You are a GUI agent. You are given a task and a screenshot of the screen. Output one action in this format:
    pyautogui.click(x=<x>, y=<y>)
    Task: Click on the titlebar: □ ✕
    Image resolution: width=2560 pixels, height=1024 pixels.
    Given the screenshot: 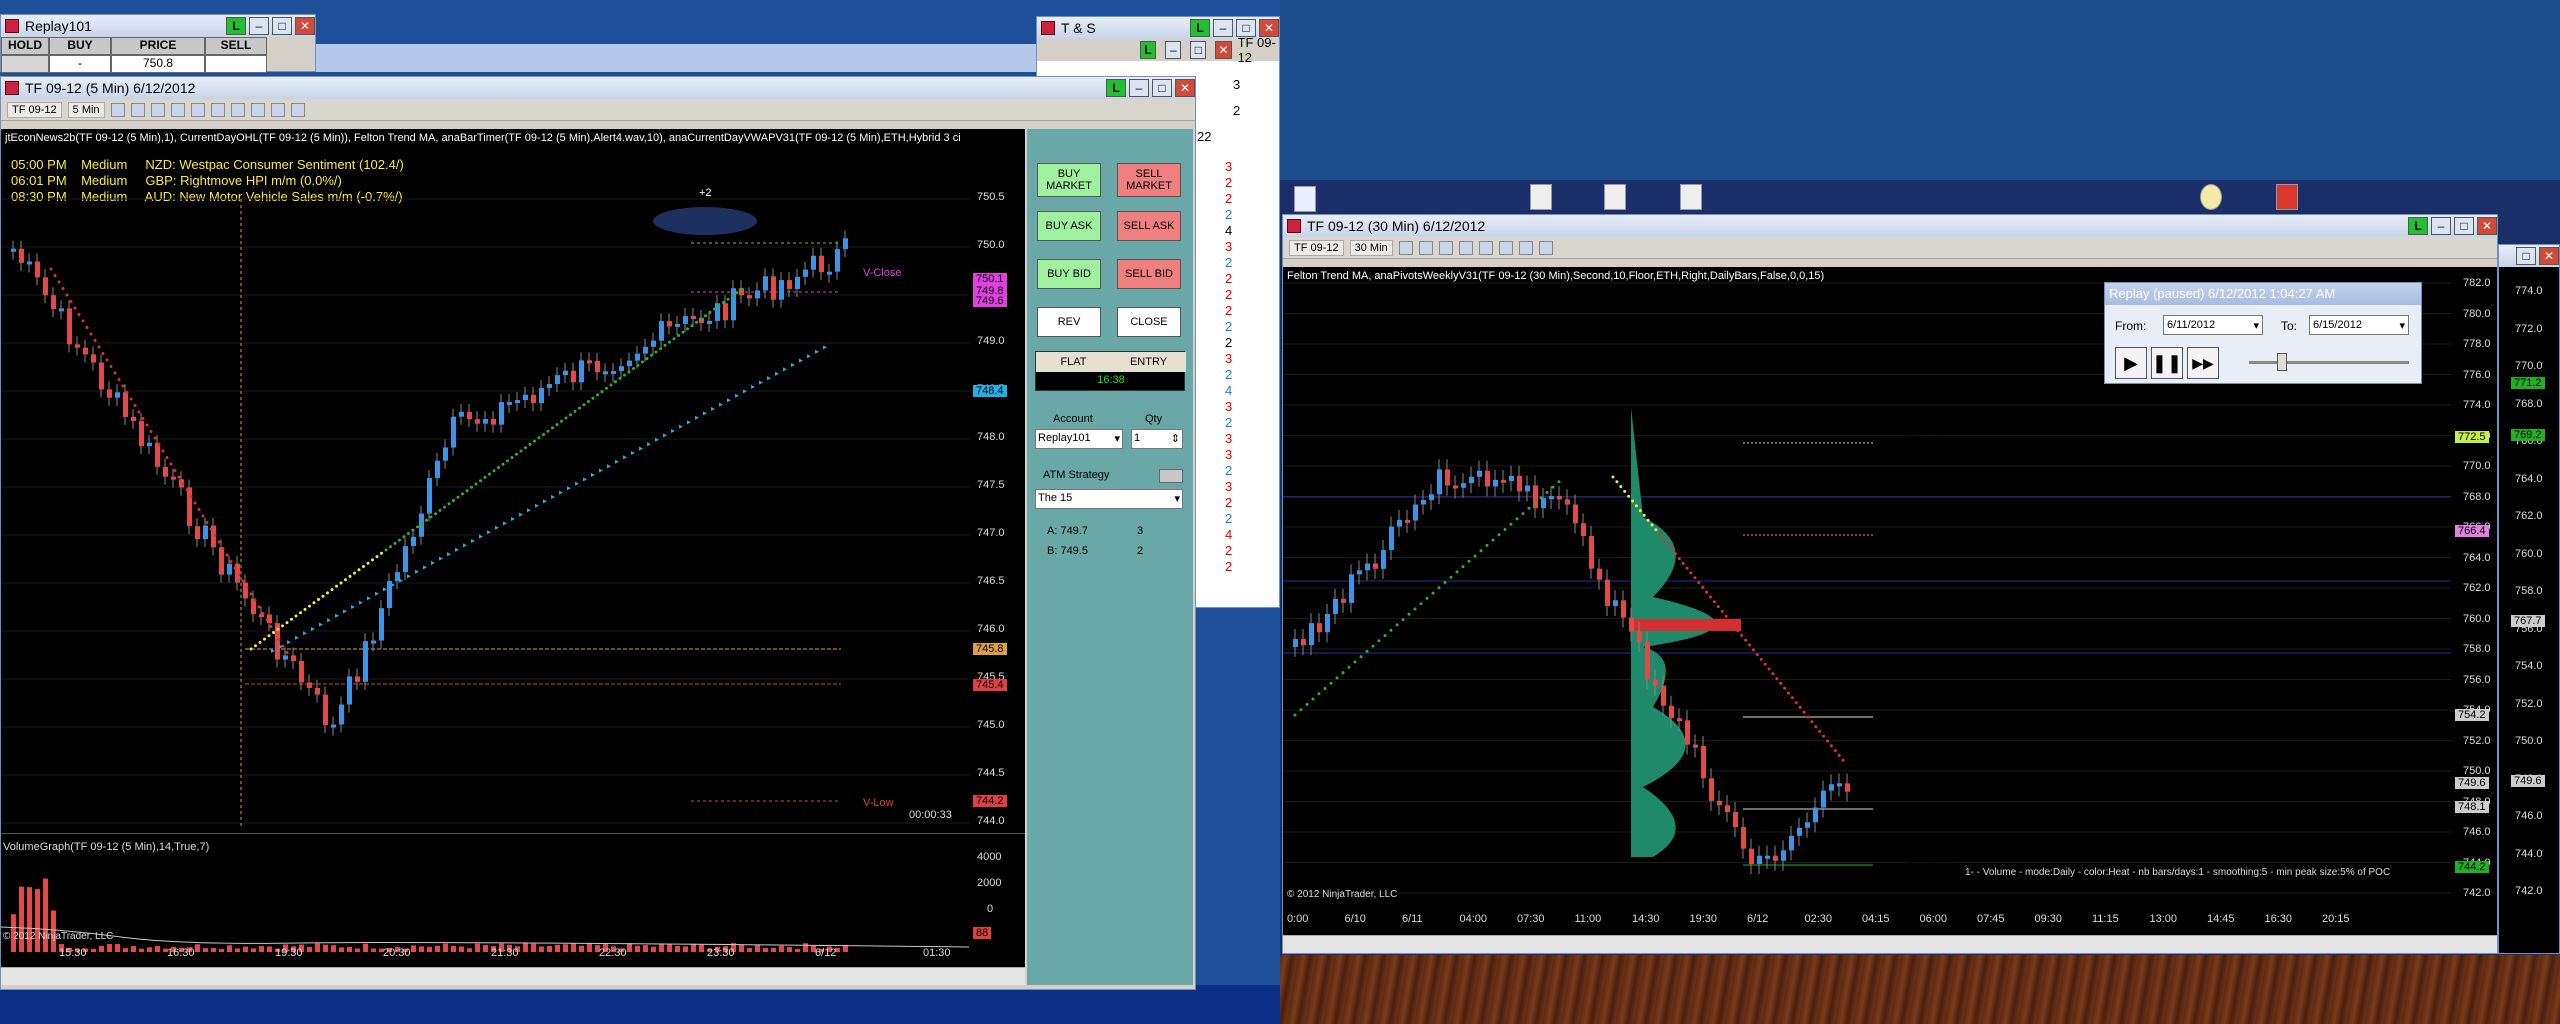 What is the action you would take?
    pyautogui.click(x=2529, y=256)
    